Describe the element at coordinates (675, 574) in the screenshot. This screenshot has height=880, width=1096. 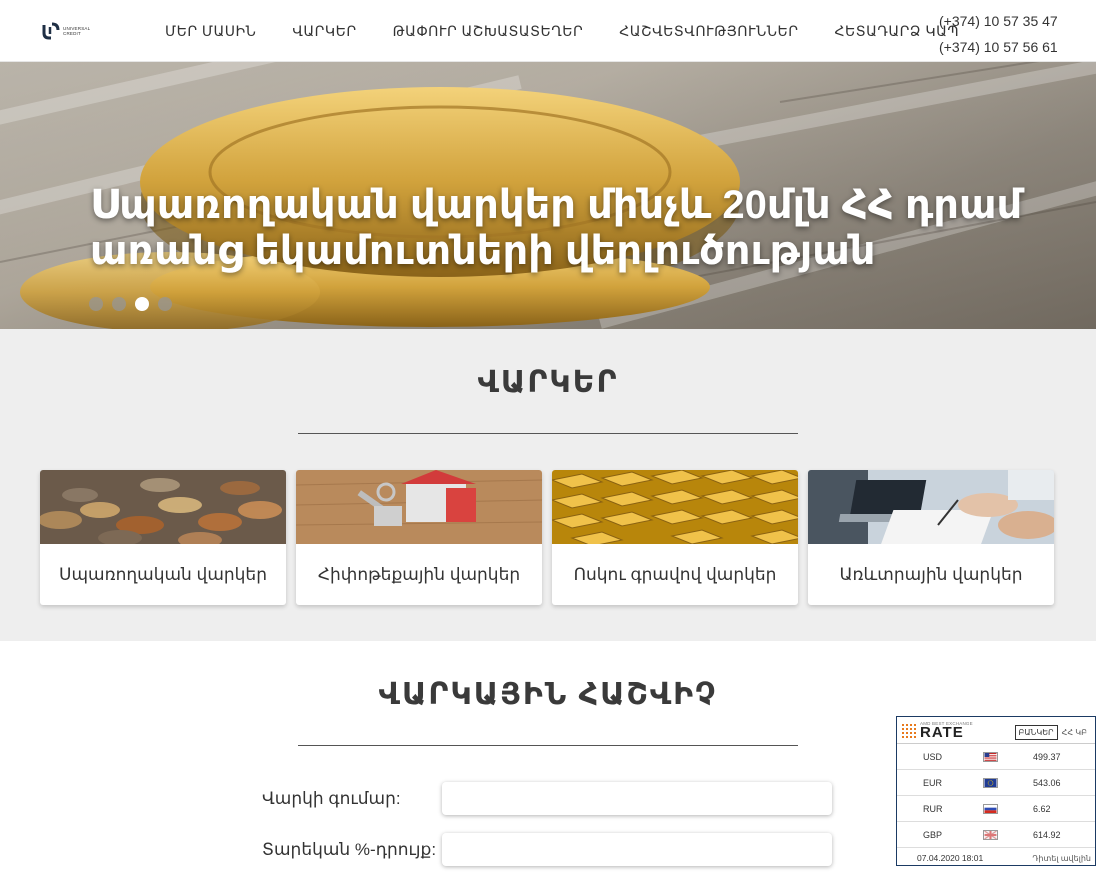
I see `loan-card-label: Ոսկու գրավով վարկեր` at that location.